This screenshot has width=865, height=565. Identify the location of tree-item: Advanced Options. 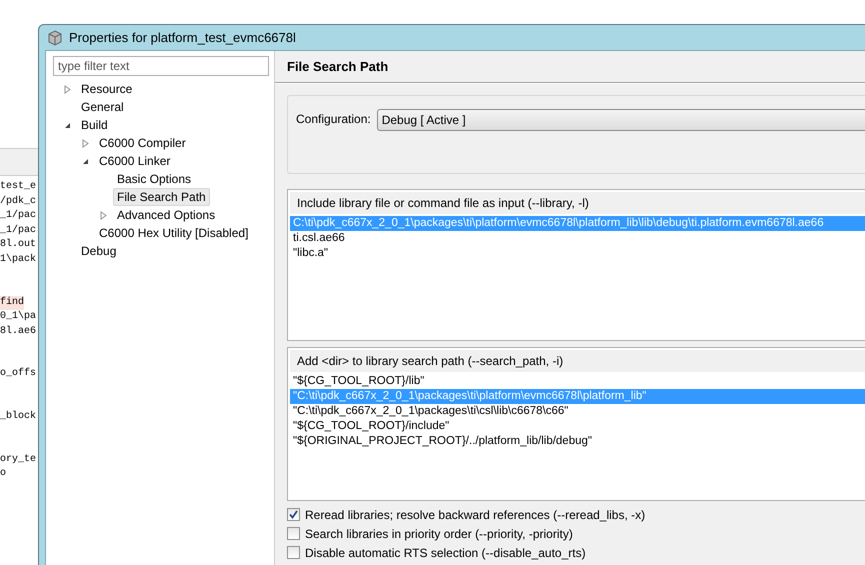
(166, 215).